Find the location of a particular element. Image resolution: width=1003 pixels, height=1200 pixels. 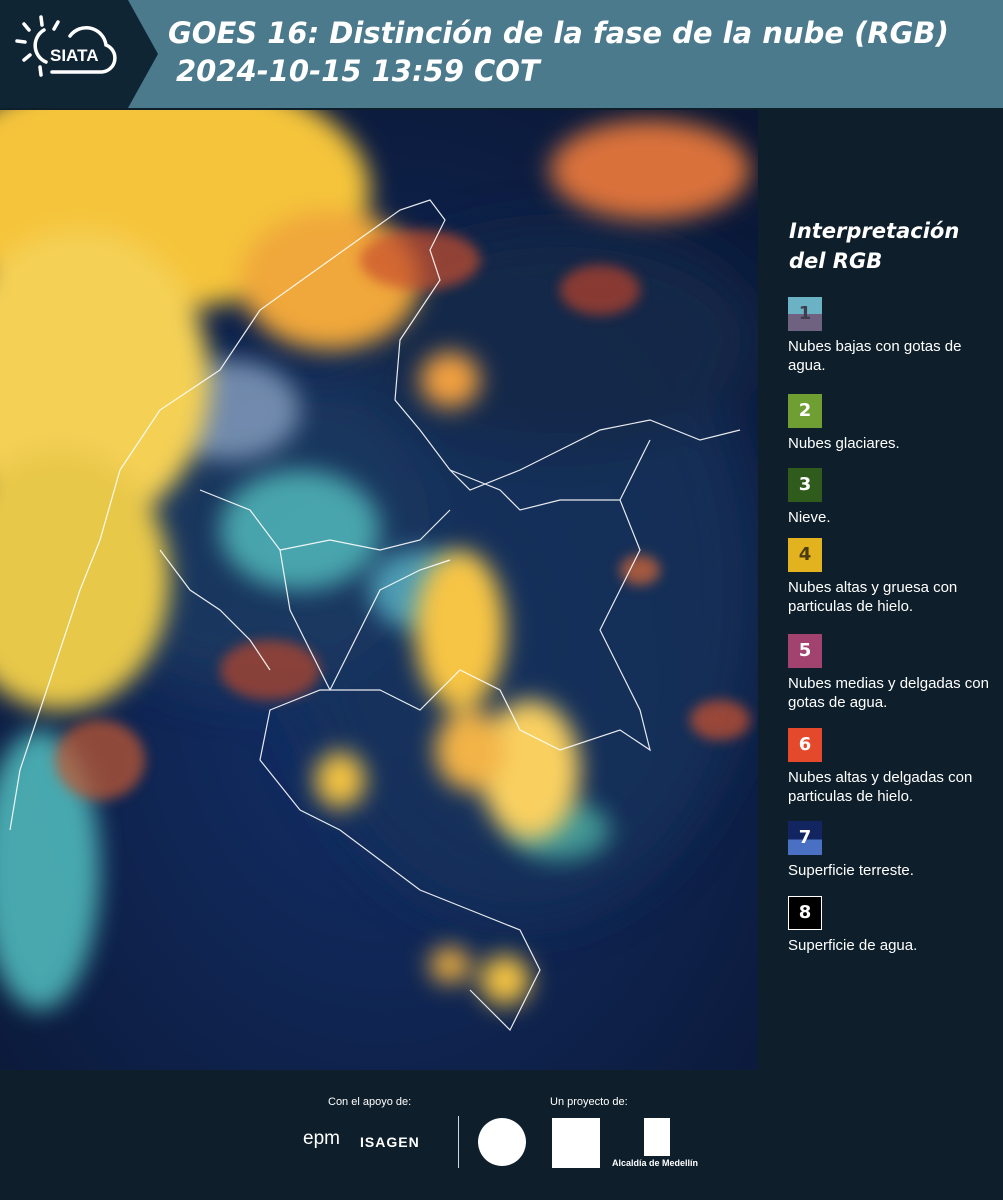

legend-title-line-2: del RGB is located at coordinates (836, 261).